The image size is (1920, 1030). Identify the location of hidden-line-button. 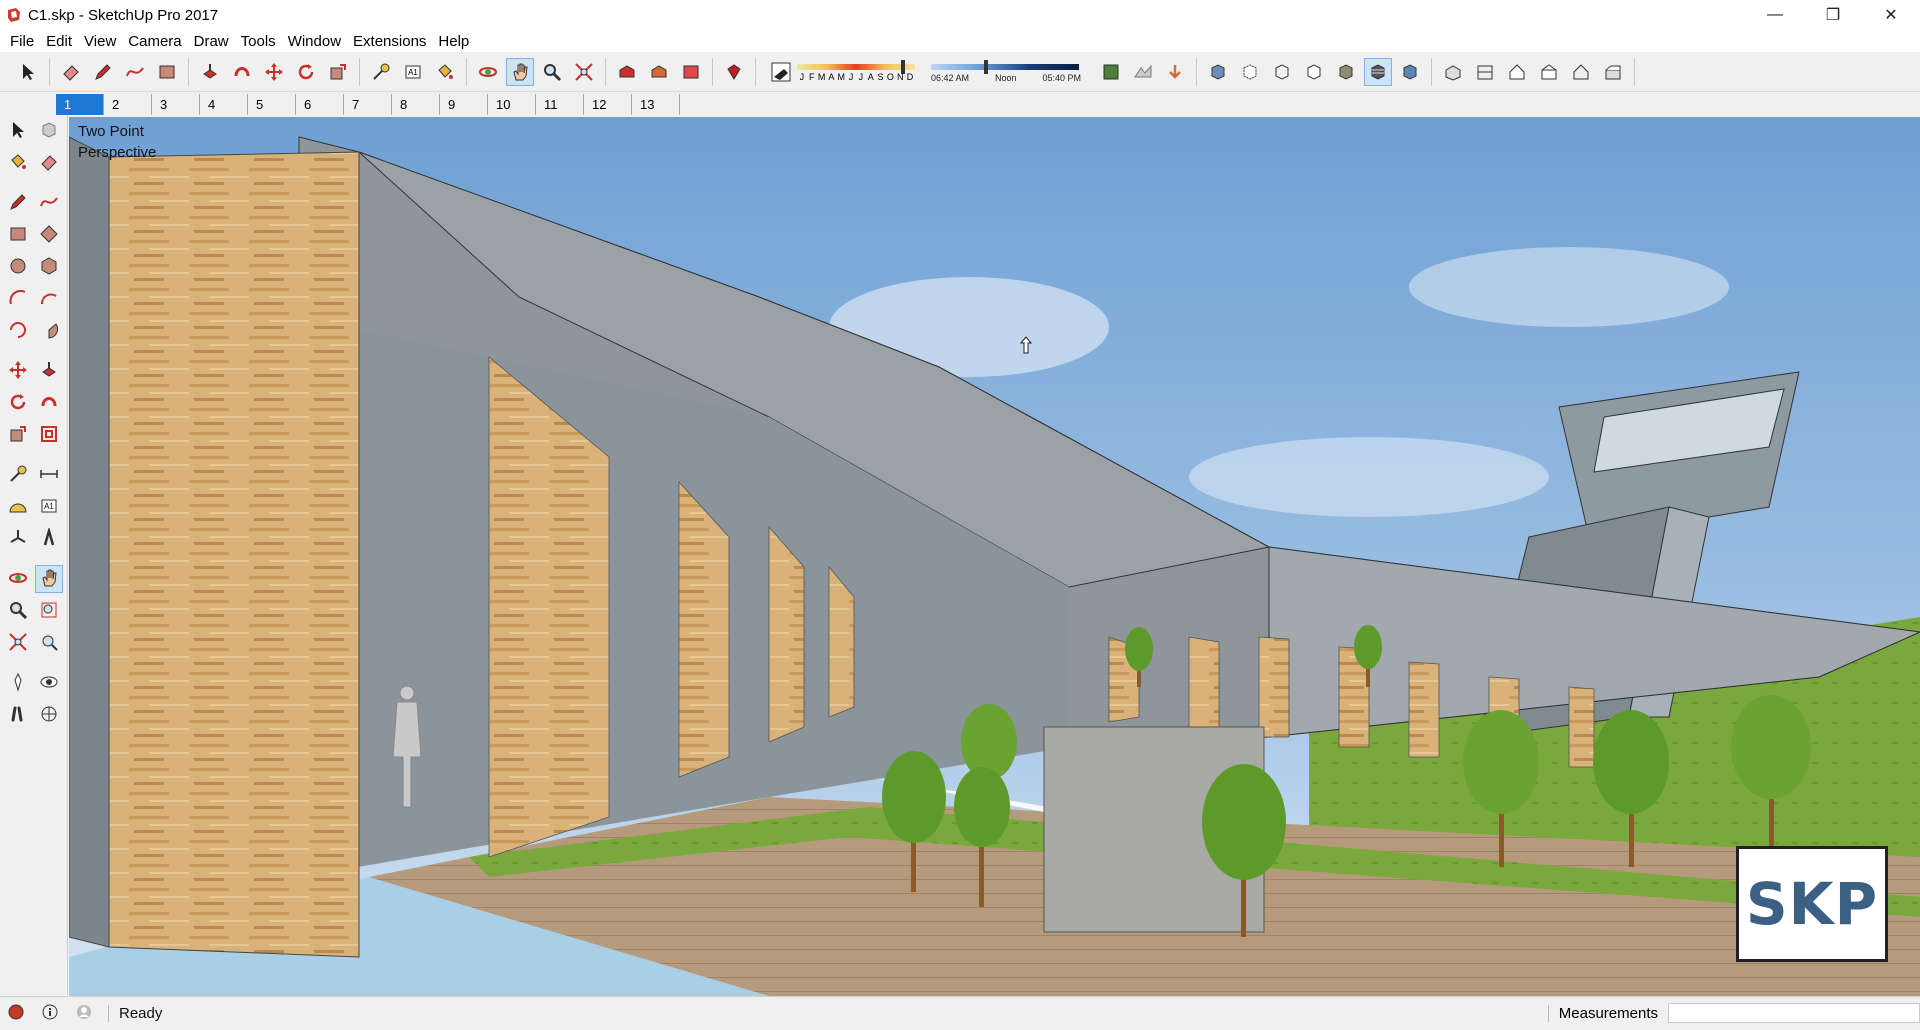
(1314, 72).